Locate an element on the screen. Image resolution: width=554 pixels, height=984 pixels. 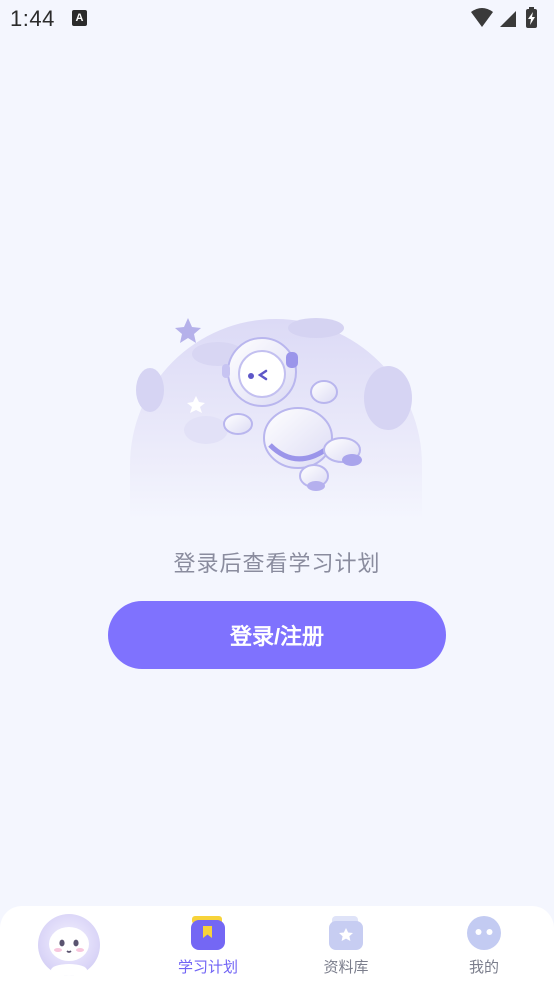
profile-icon is located at coordinates (484, 935).